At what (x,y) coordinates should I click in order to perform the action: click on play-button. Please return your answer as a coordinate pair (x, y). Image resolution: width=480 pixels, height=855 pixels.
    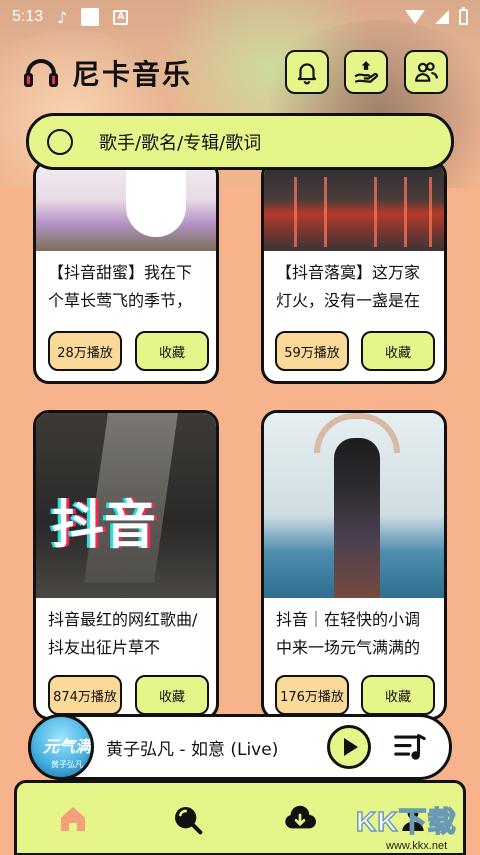
    Looking at the image, I should click on (349, 747).